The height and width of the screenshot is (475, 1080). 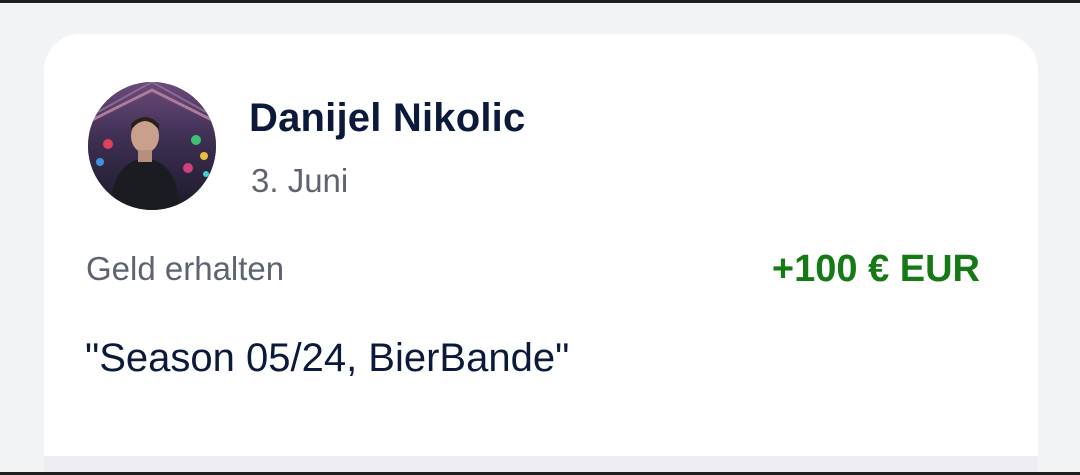 What do you see at coordinates (541, 464) in the screenshot?
I see `card-footer-divider` at bounding box center [541, 464].